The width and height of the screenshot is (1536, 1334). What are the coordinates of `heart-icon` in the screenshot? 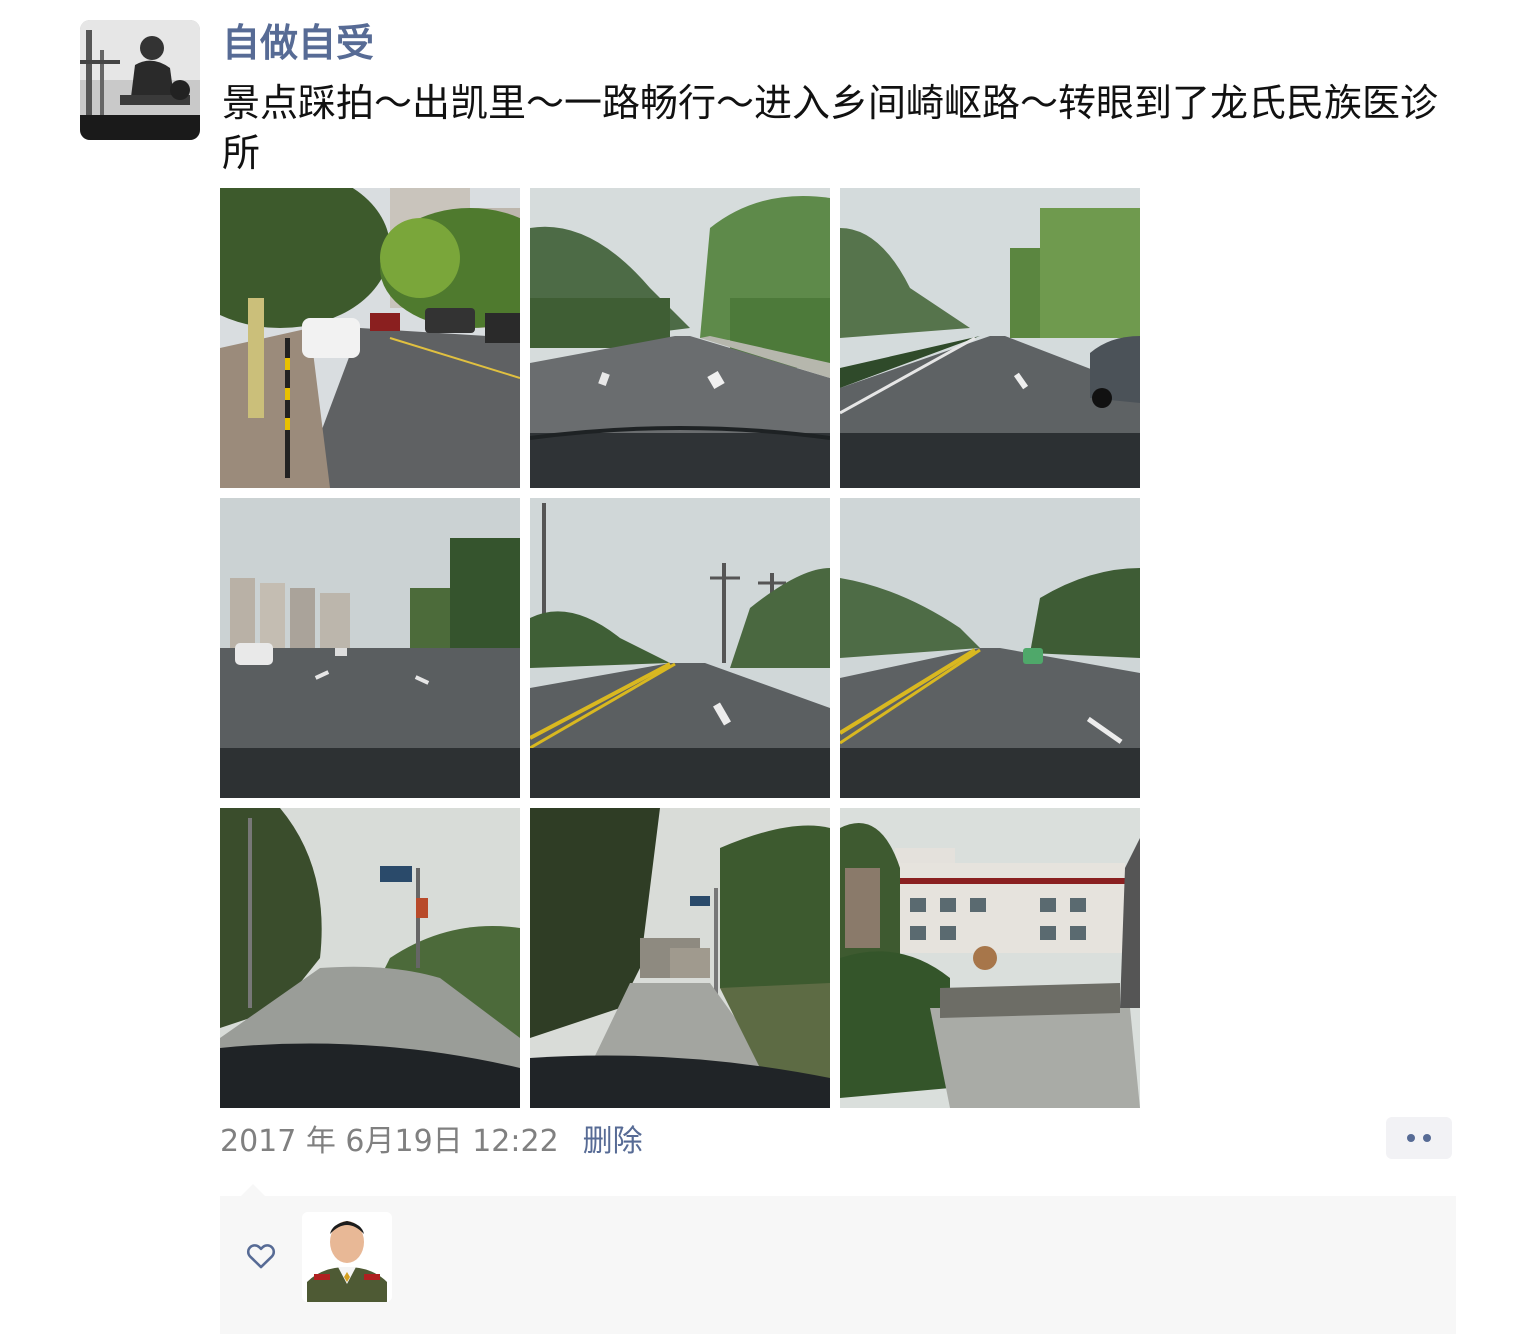 It's located at (261, 1256).